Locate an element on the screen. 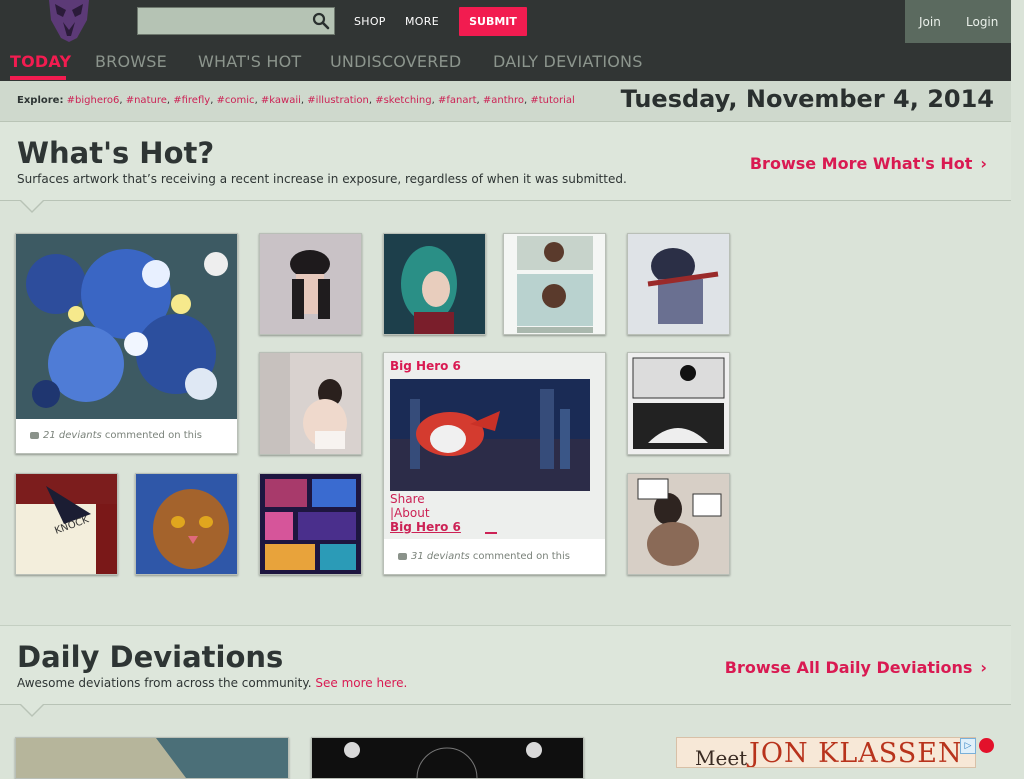 The image size is (1024, 779). tag-link: #comic is located at coordinates (236, 100).